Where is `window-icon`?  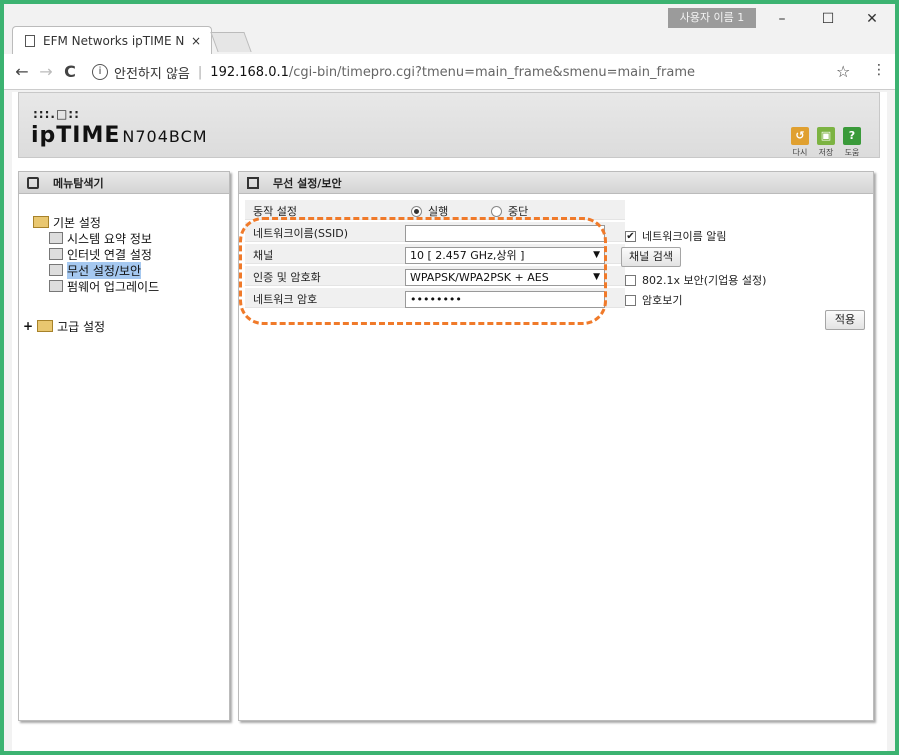 window-icon is located at coordinates (253, 182).